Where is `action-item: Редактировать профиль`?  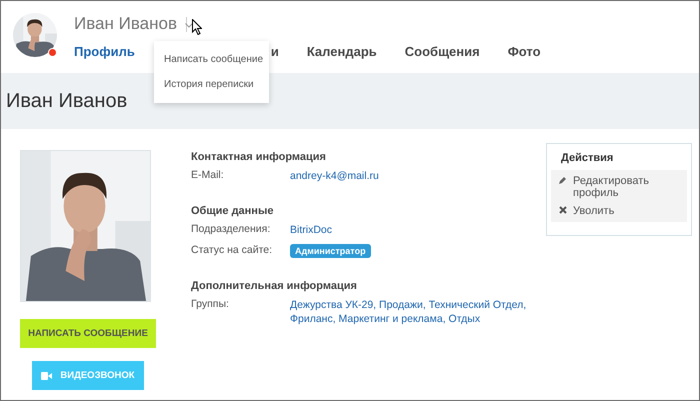
action-item: Редактировать профиль is located at coordinates (619, 187).